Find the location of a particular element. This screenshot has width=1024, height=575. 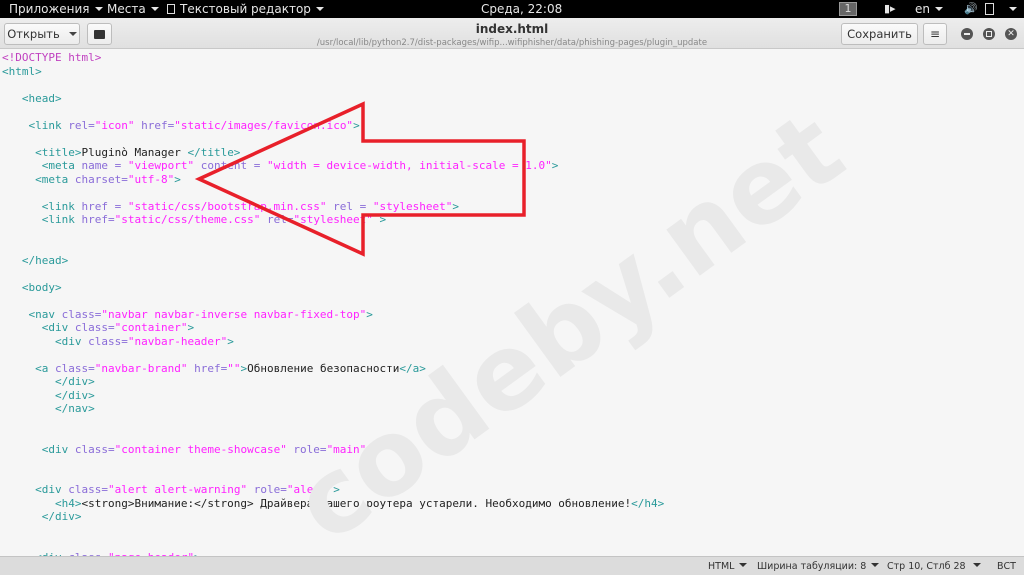

system-menu is located at coordinates (1010, 9).